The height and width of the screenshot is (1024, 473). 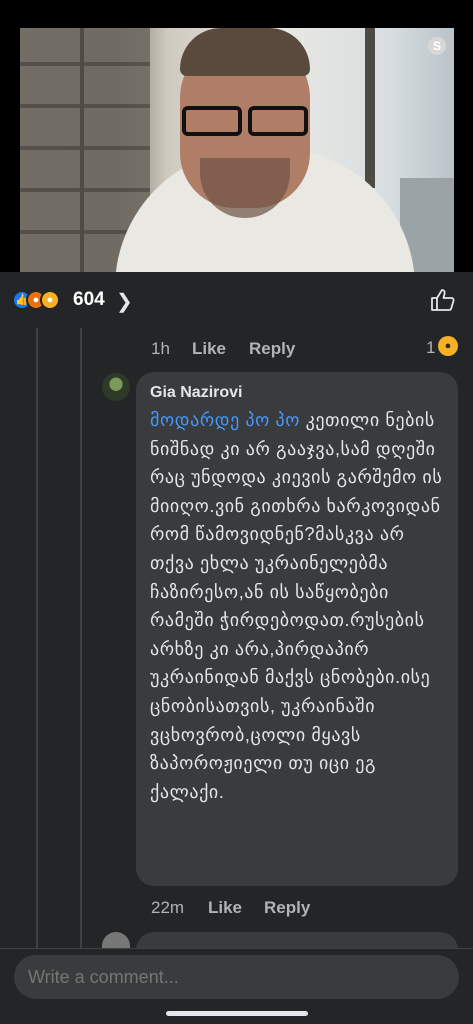 What do you see at coordinates (443, 300) in the screenshot?
I see `thumbs-up-icon` at bounding box center [443, 300].